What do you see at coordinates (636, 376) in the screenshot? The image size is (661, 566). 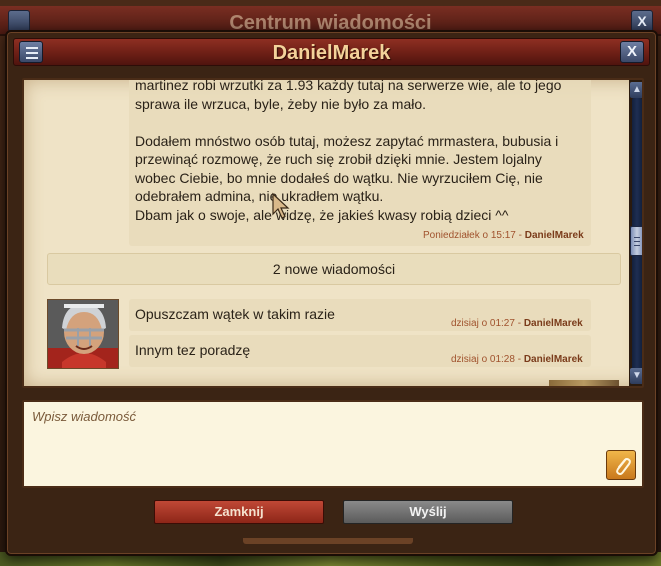 I see `arrow-down-icon: ▼` at bounding box center [636, 376].